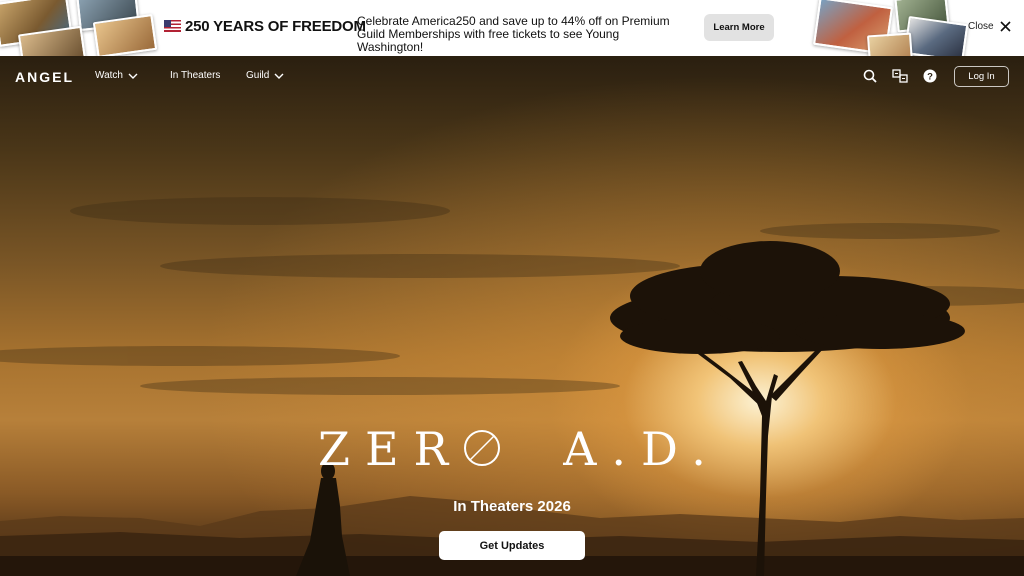 The width and height of the screenshot is (1024, 576). What do you see at coordinates (519, 449) in the screenshot?
I see `hero-title: ZER A.D.` at bounding box center [519, 449].